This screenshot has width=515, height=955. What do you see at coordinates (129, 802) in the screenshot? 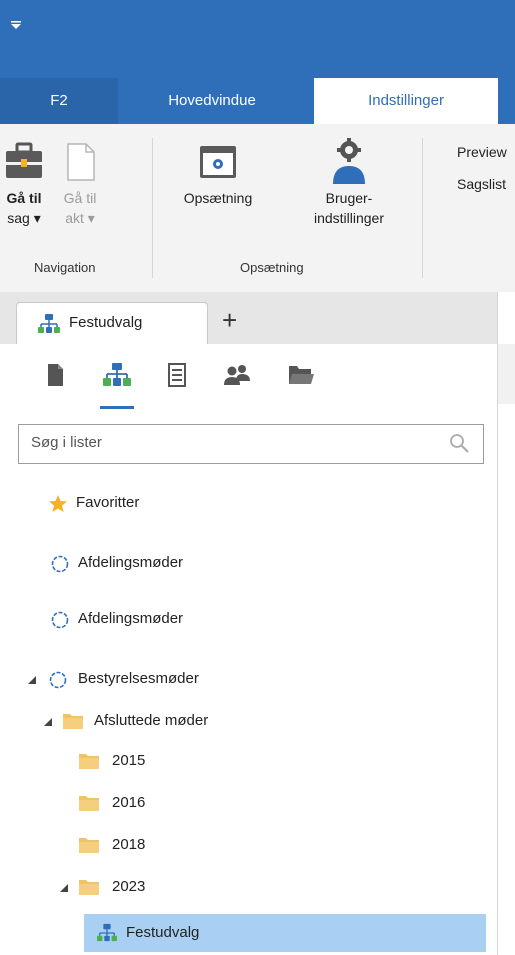
I see `tree-item-label: 2016` at bounding box center [129, 802].